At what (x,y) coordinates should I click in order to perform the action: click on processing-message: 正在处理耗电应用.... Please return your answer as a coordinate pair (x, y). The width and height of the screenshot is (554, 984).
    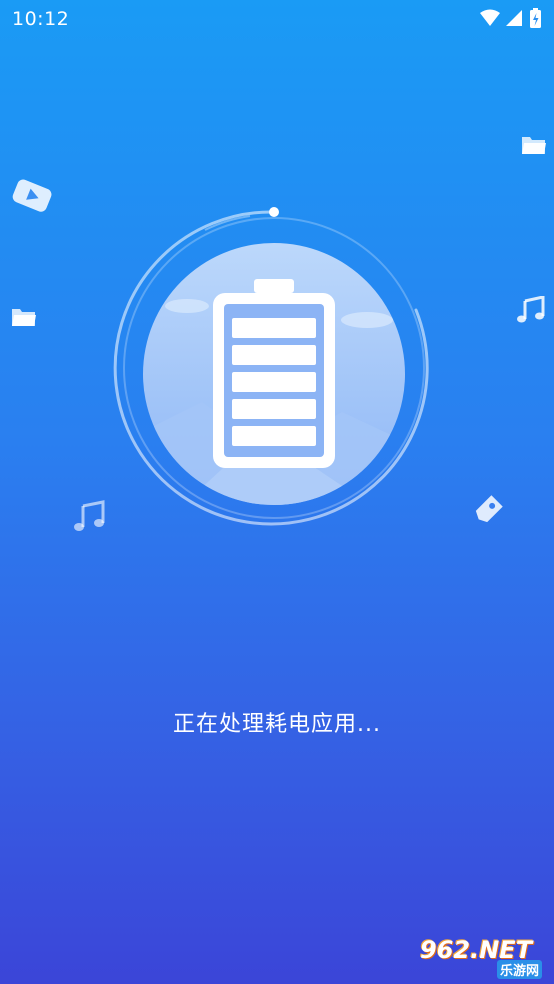
    Looking at the image, I should click on (277, 724).